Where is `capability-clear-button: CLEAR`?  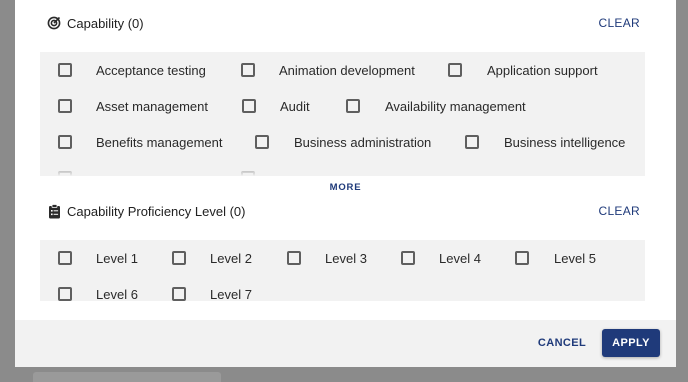
capability-clear-button: CLEAR is located at coordinates (619, 23).